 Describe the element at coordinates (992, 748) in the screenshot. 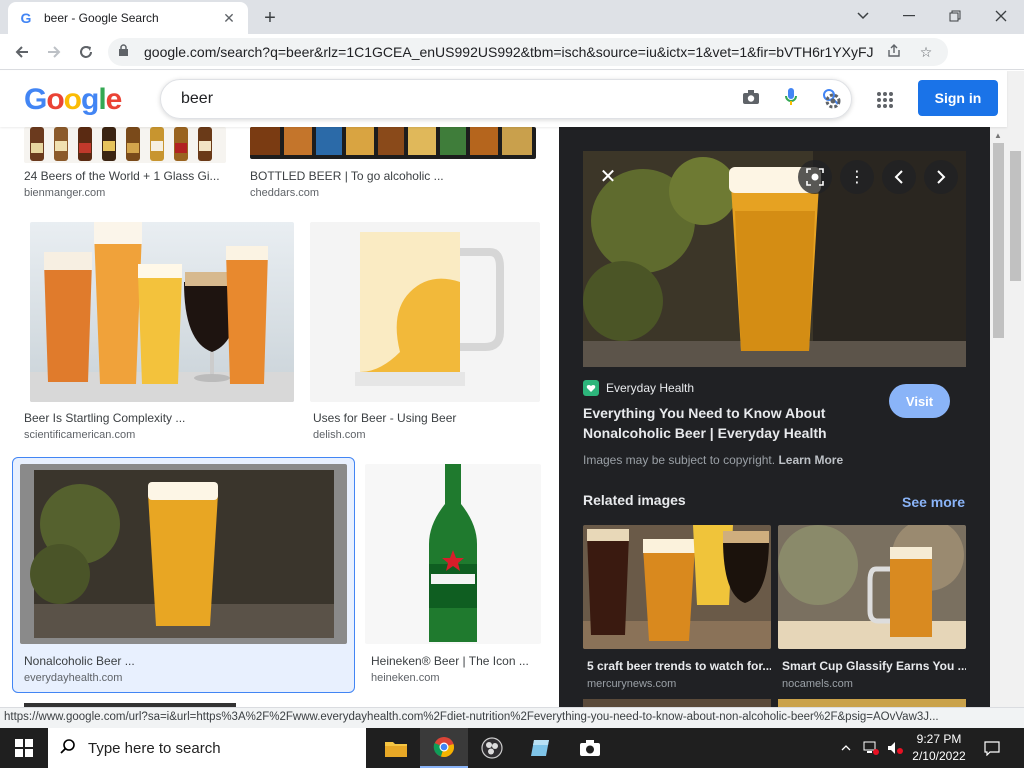

I see `notifications-icon` at that location.